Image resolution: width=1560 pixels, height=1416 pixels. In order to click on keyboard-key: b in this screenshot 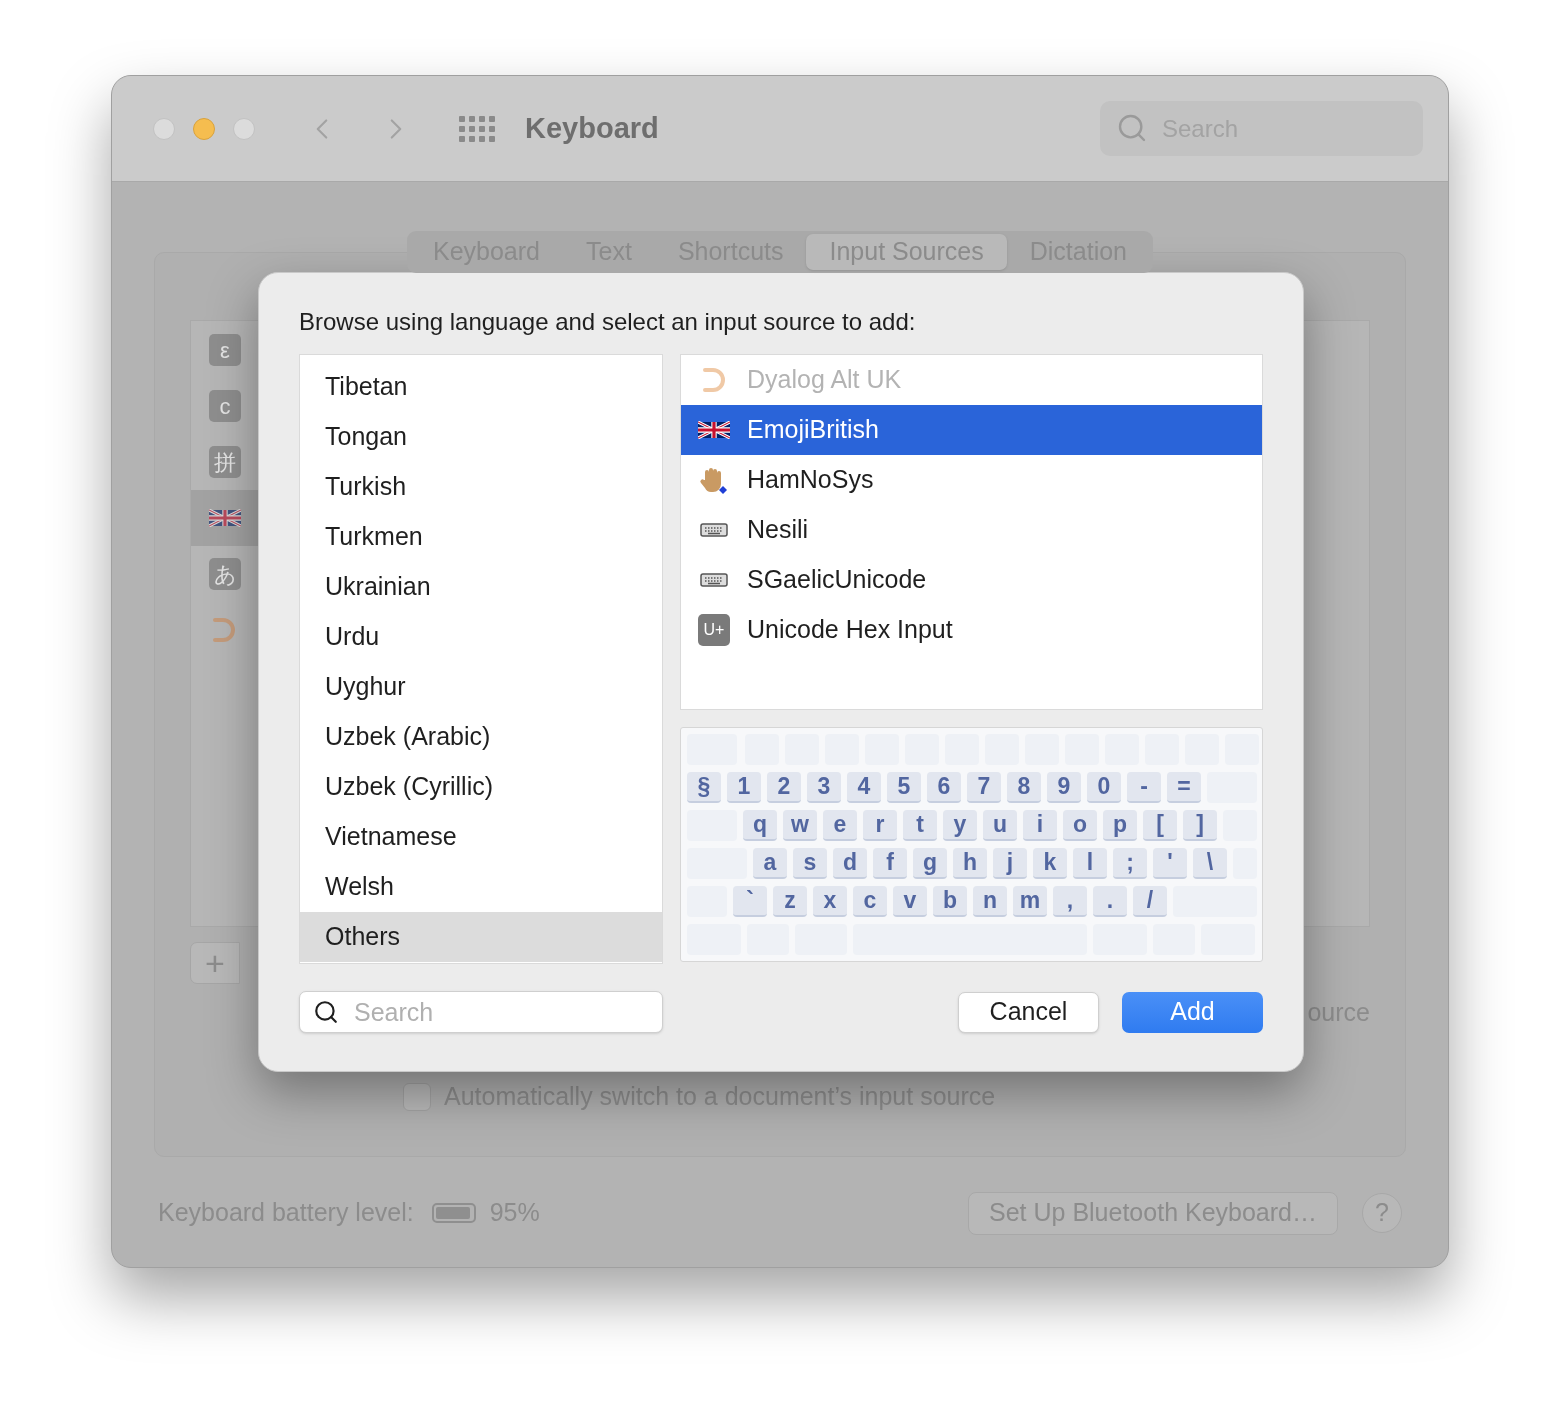, I will do `click(950, 901)`.